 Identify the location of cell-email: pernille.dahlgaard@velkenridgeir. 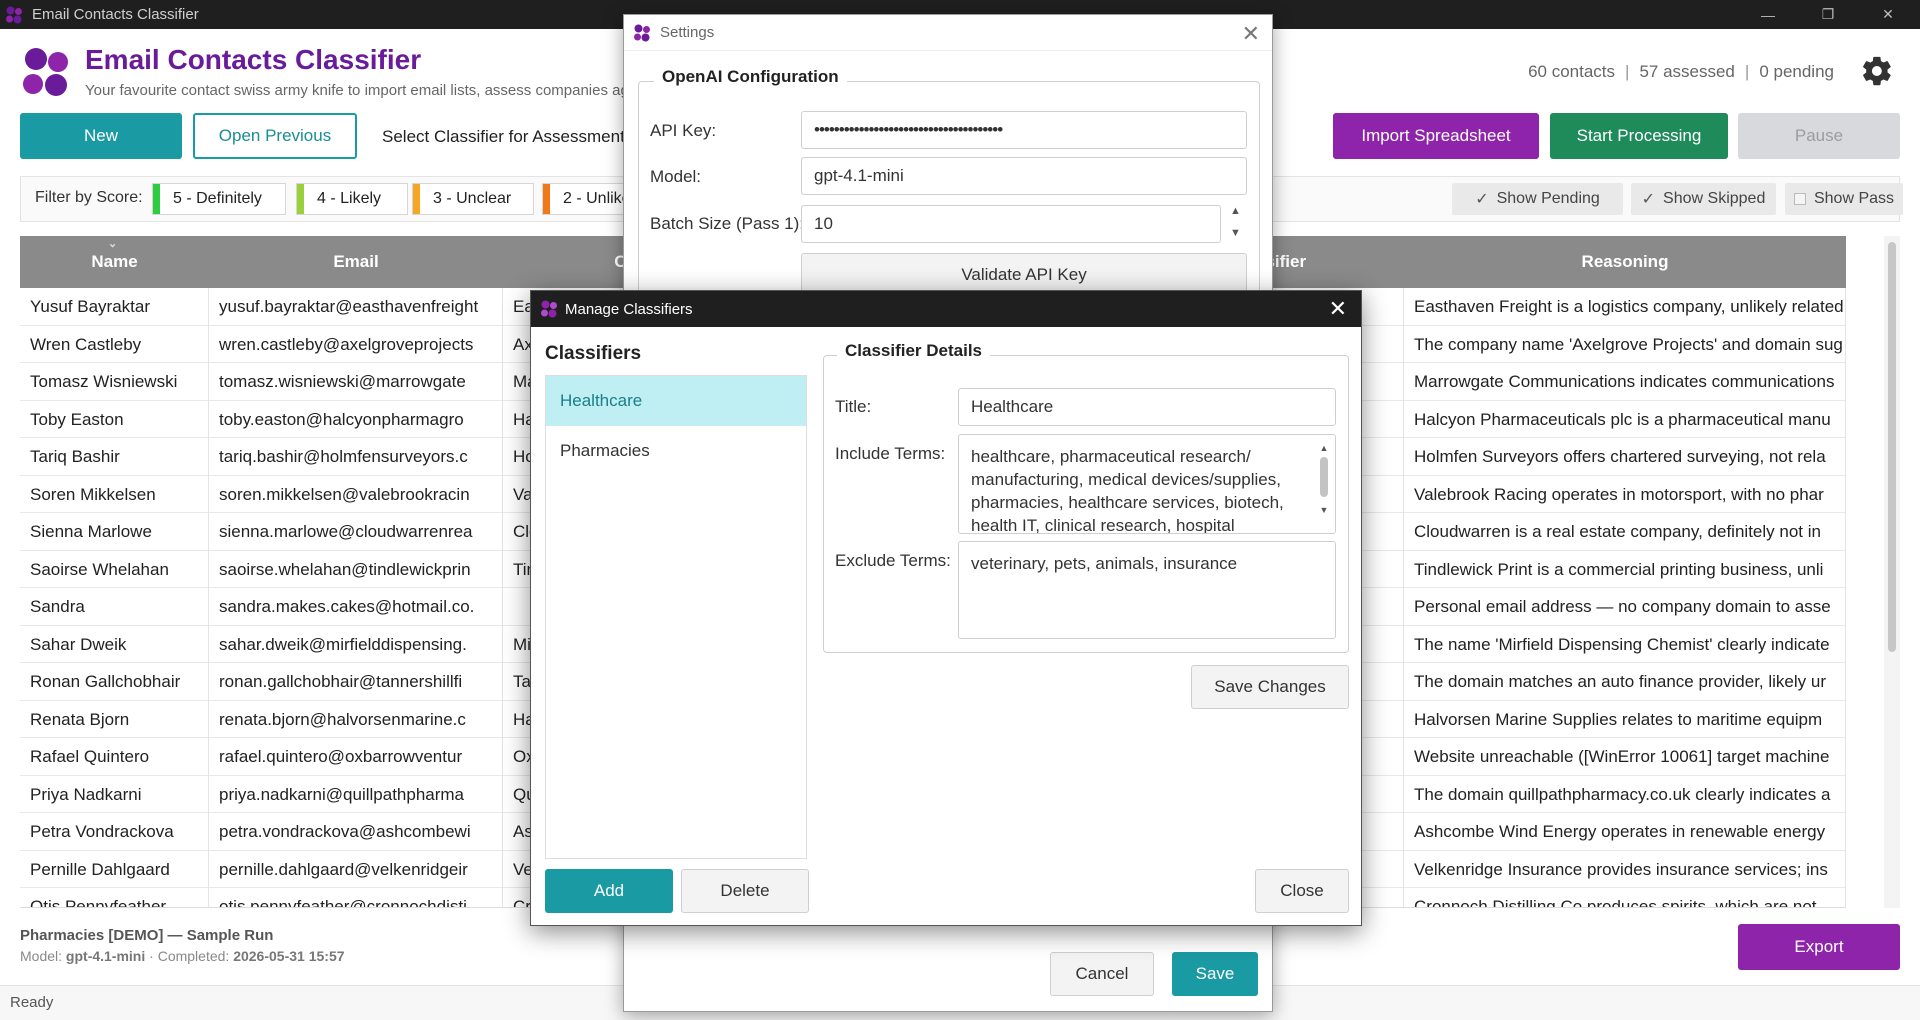
(356, 869).